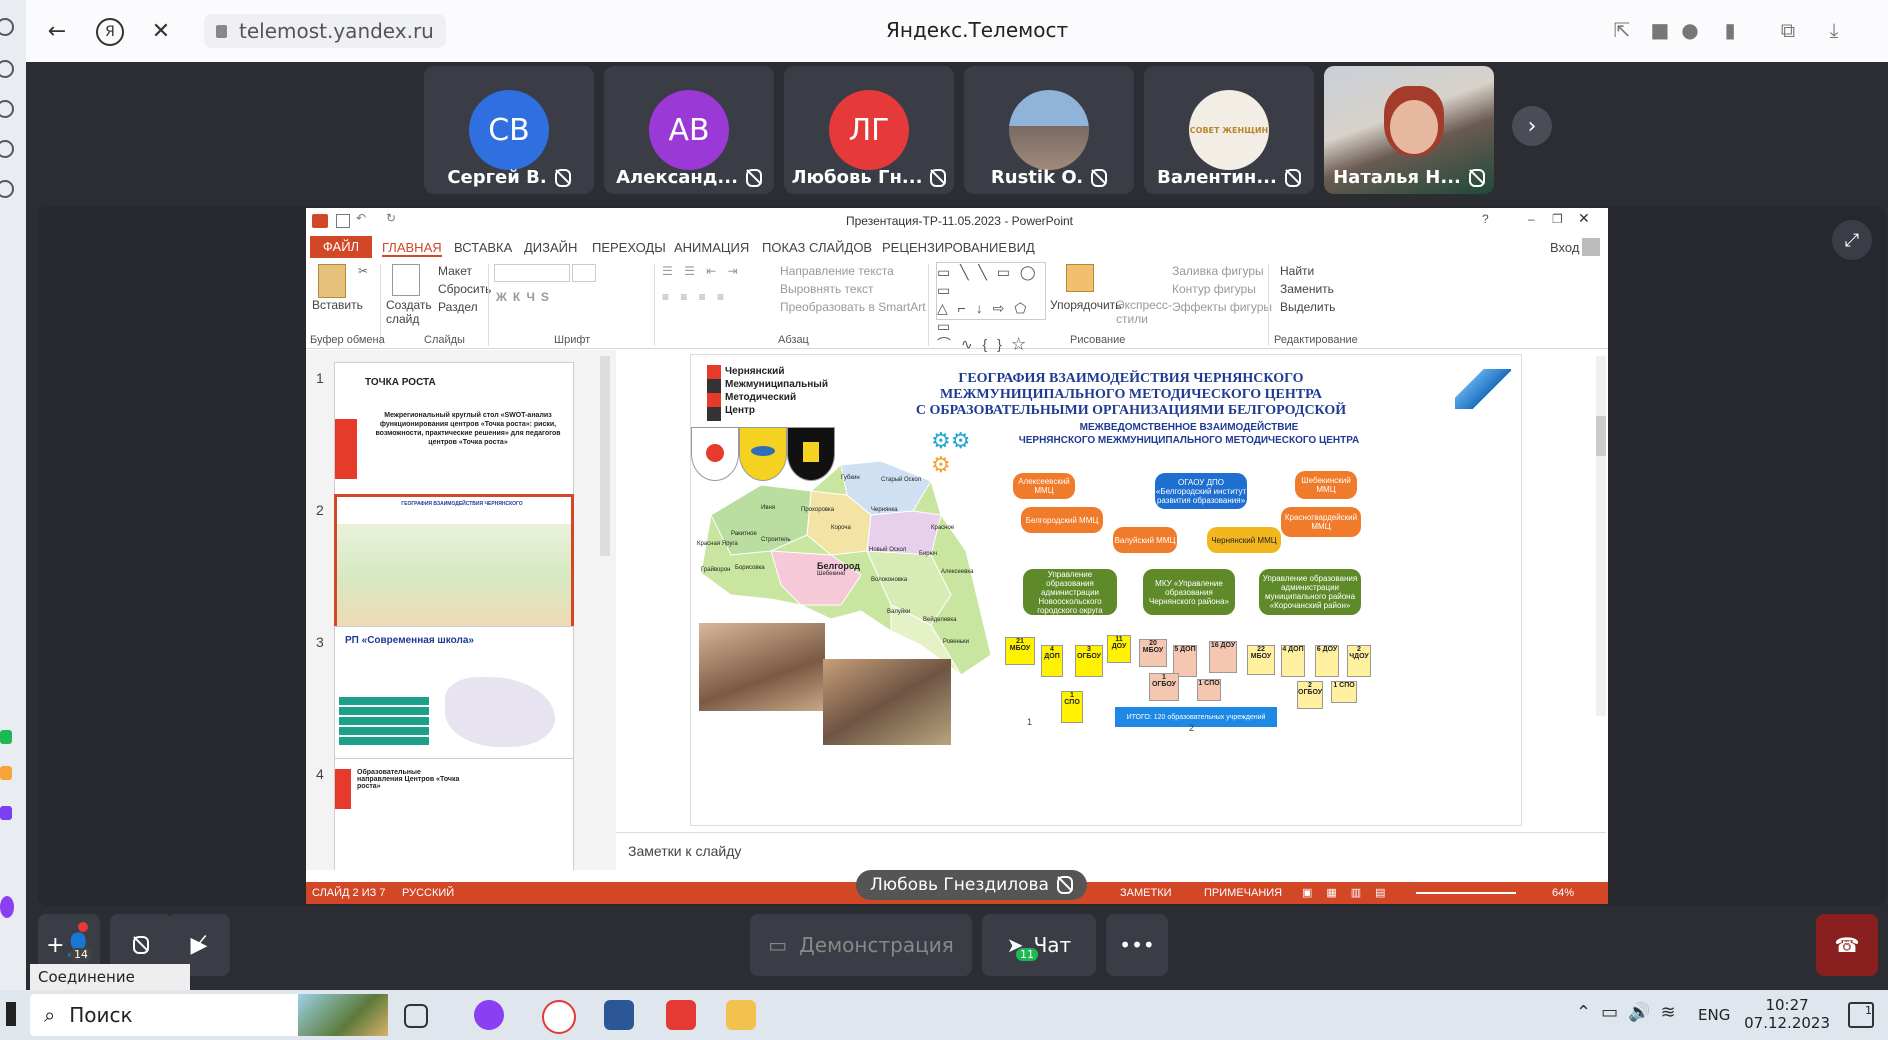 The width and height of the screenshot is (1888, 1040). Describe the element at coordinates (741, 1015) in the screenshot. I see `explorer-icon` at that location.